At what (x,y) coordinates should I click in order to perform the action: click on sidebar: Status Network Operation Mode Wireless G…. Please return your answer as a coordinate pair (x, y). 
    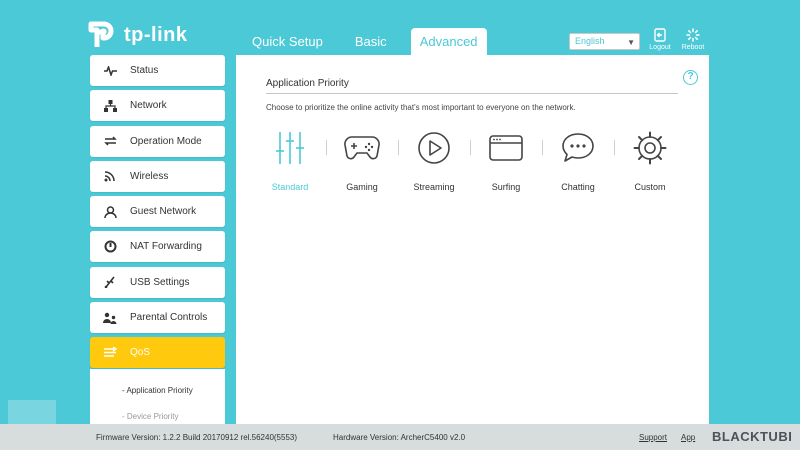
    Looking at the image, I should click on (157, 214).